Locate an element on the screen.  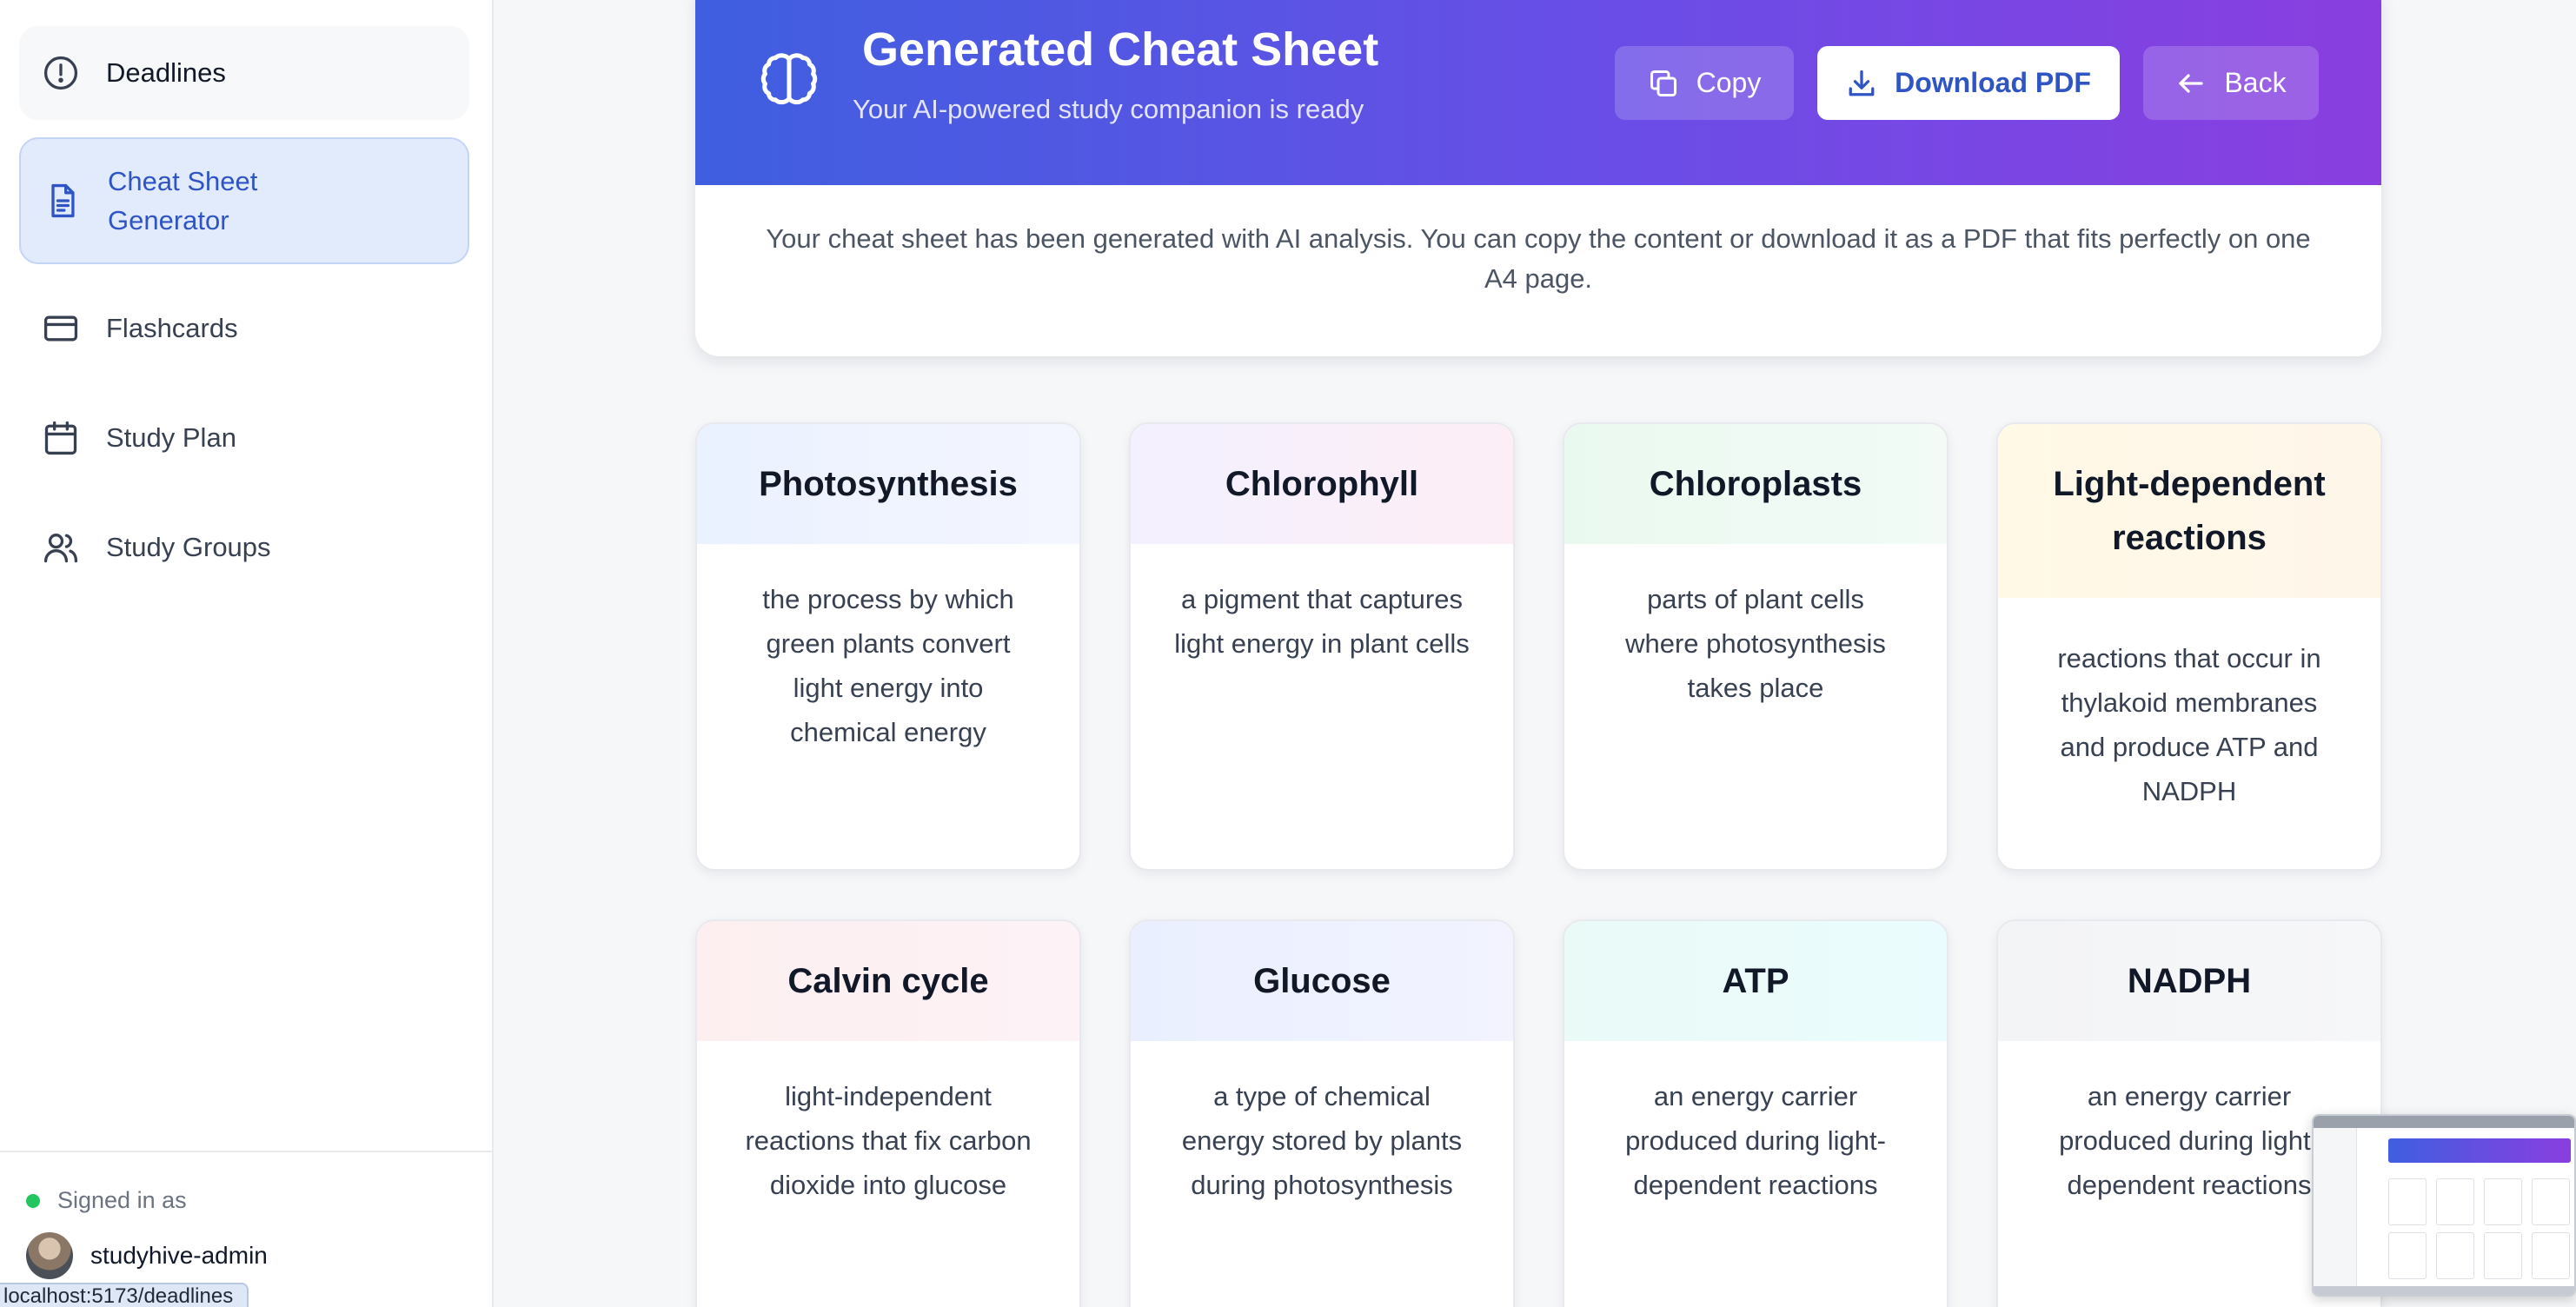
online-status-dot is located at coordinates (33, 1200).